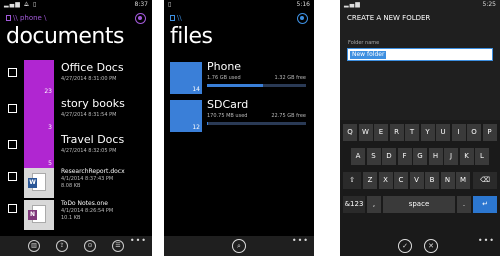 This screenshot has height=256, width=500. I want to click on key-d: D, so click(389, 156).